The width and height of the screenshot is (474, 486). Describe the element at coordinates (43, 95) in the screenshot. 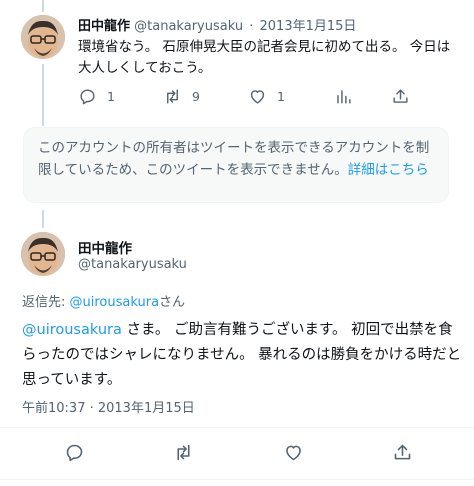

I see `thread-line-connector` at that location.